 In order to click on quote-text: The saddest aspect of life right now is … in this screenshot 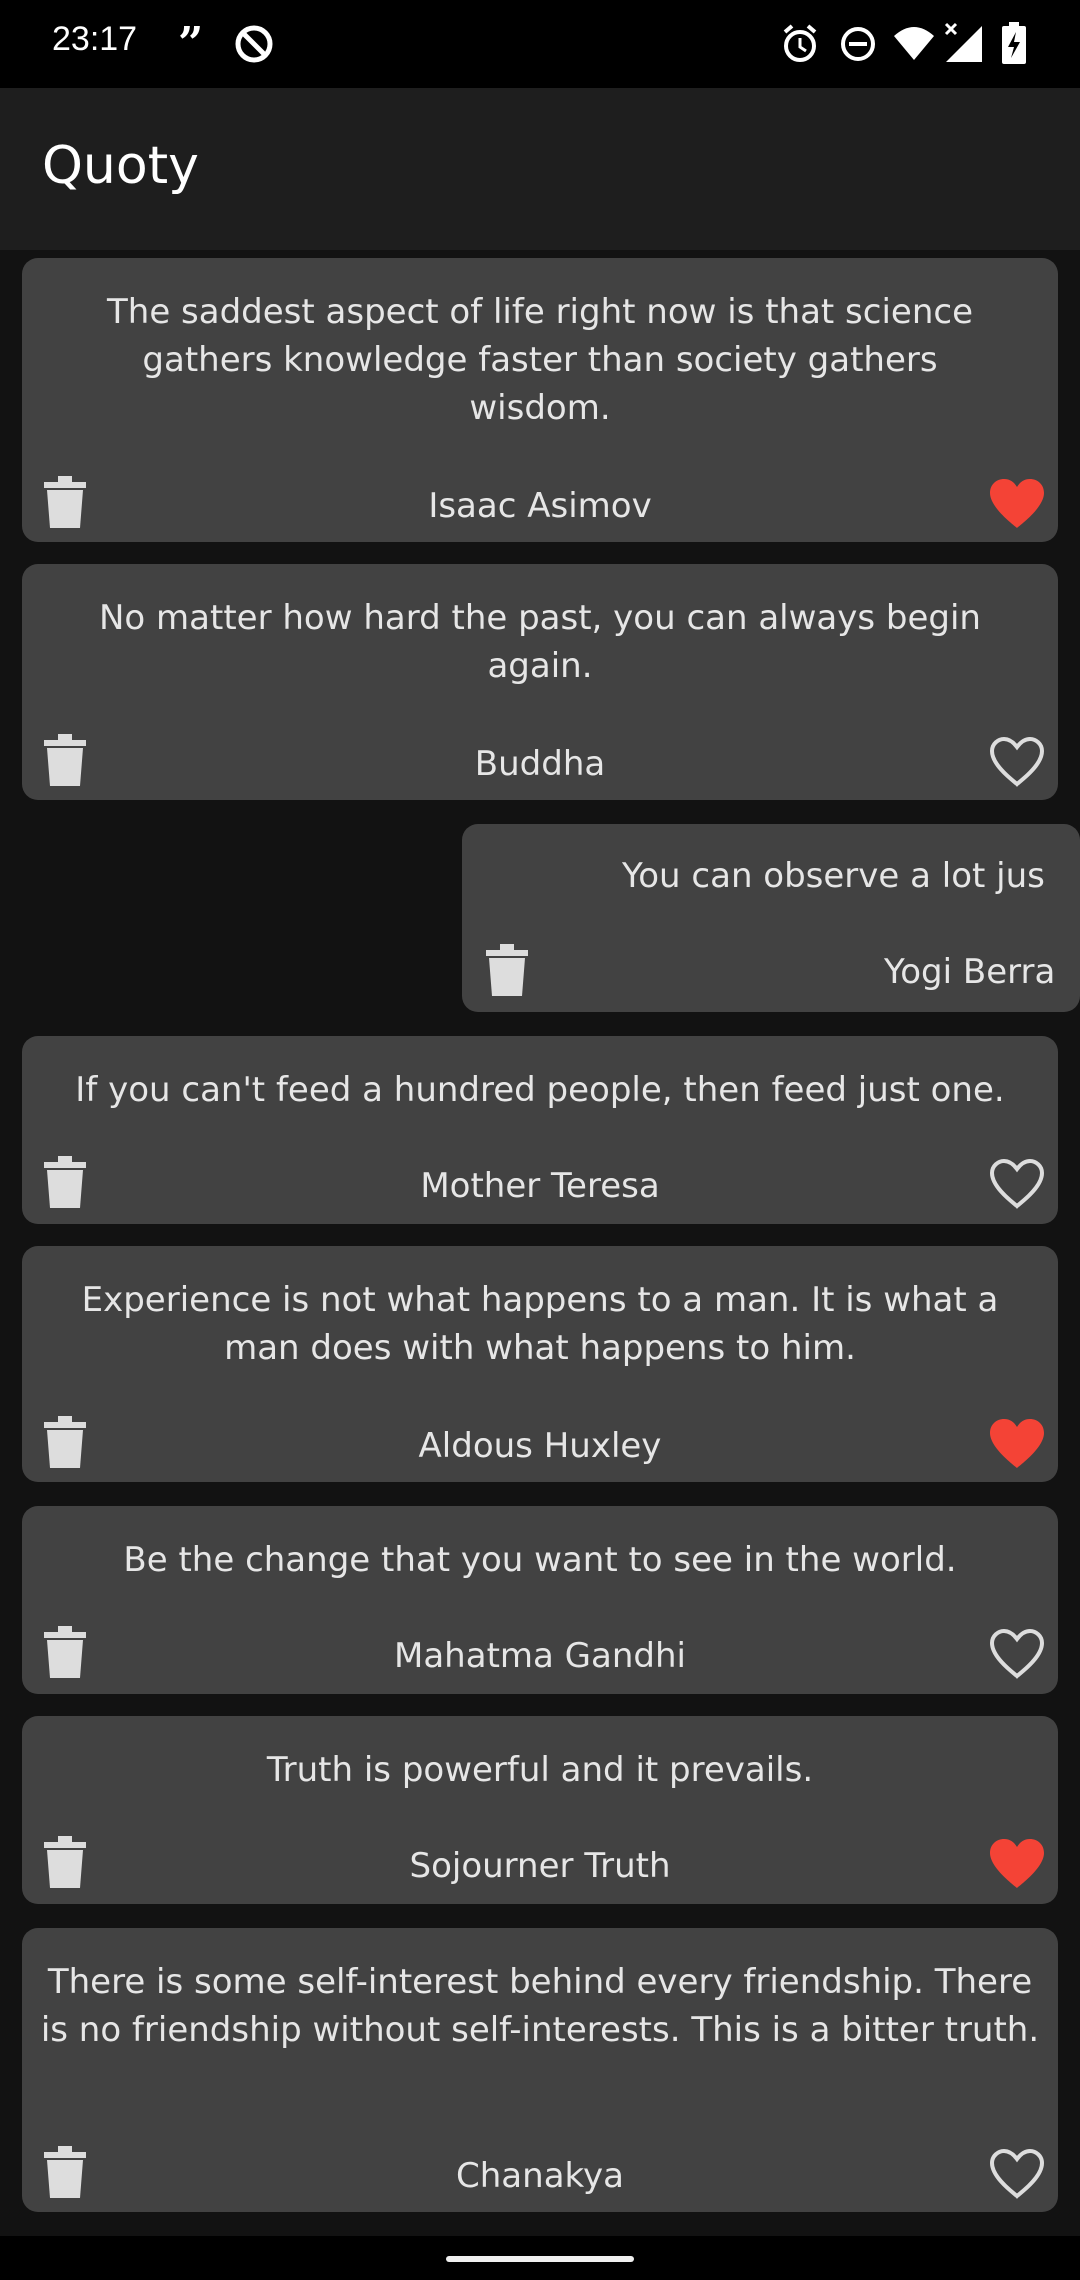, I will do `click(540, 360)`.